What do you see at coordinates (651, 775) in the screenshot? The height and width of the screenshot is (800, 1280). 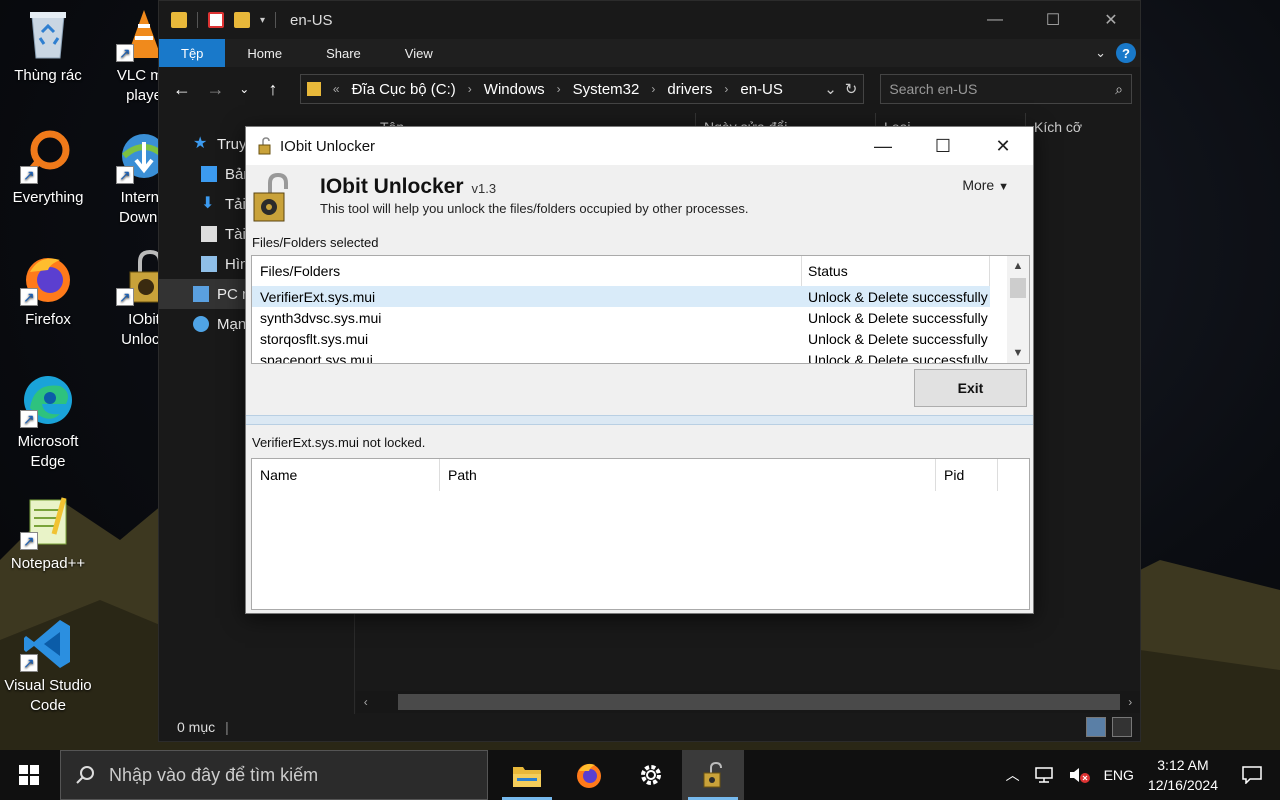 I see `taskbar-settings` at bounding box center [651, 775].